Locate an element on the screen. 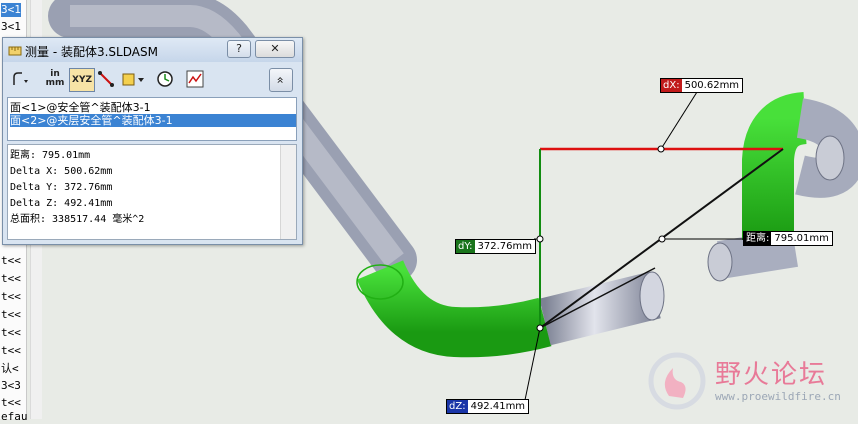 The image size is (858, 424). selection-item-selected: 面<2>@夹层安全管^装配体3-1 is located at coordinates (153, 120).